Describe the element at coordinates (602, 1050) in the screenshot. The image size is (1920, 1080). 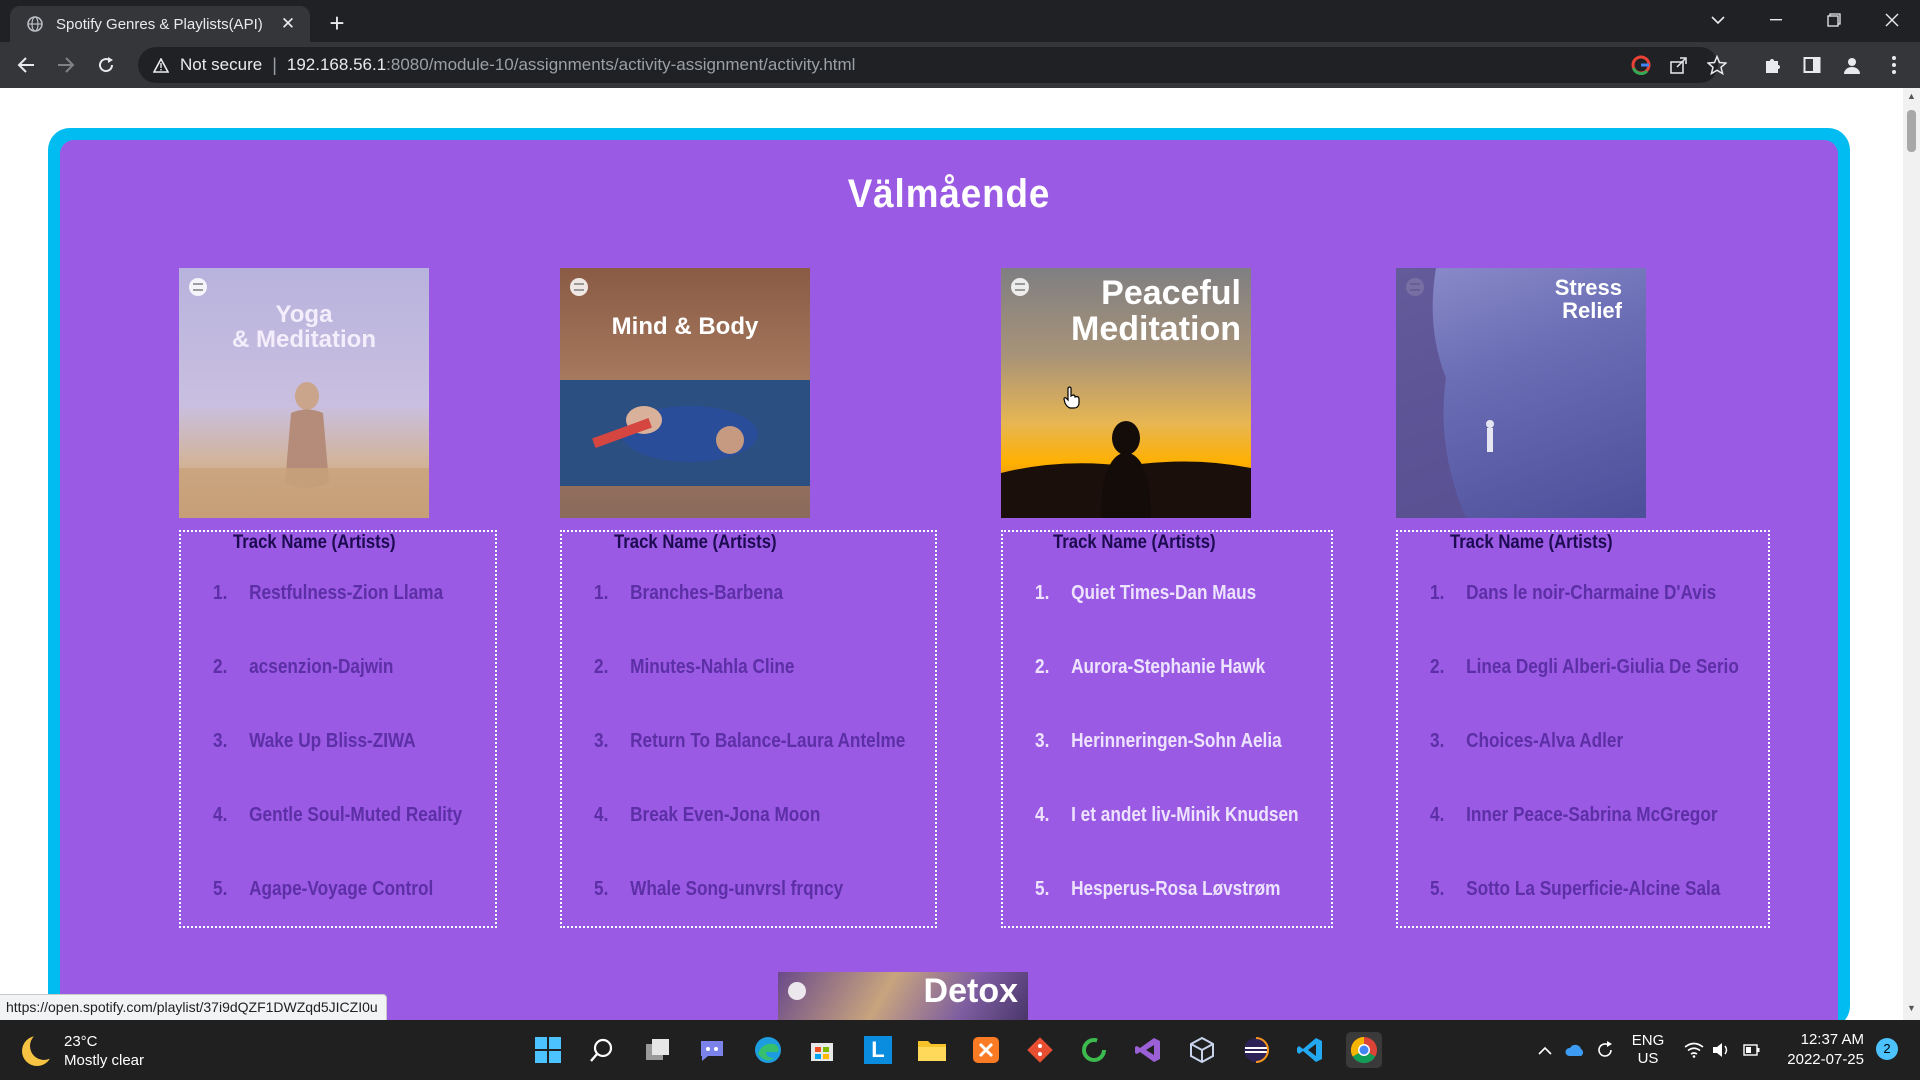
I see `search-icon` at that location.